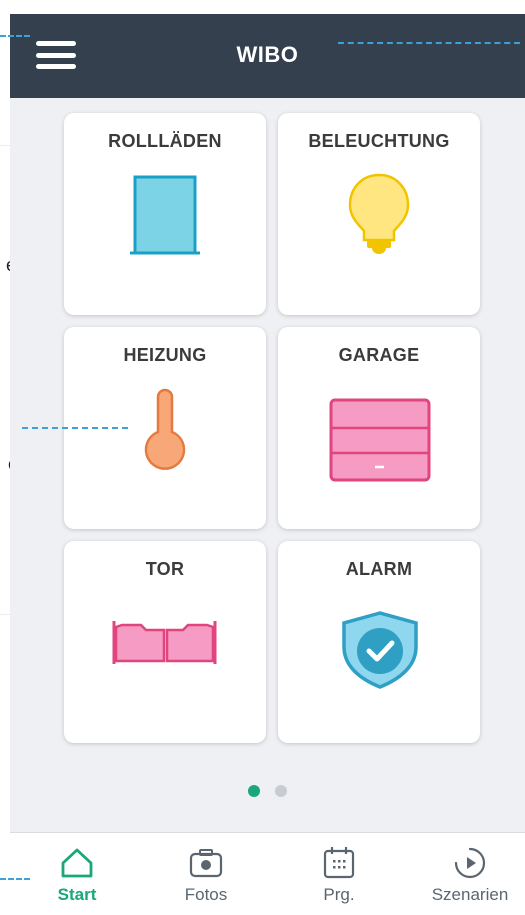 The width and height of the screenshot is (525, 915). What do you see at coordinates (77, 863) in the screenshot?
I see `home-icon` at bounding box center [77, 863].